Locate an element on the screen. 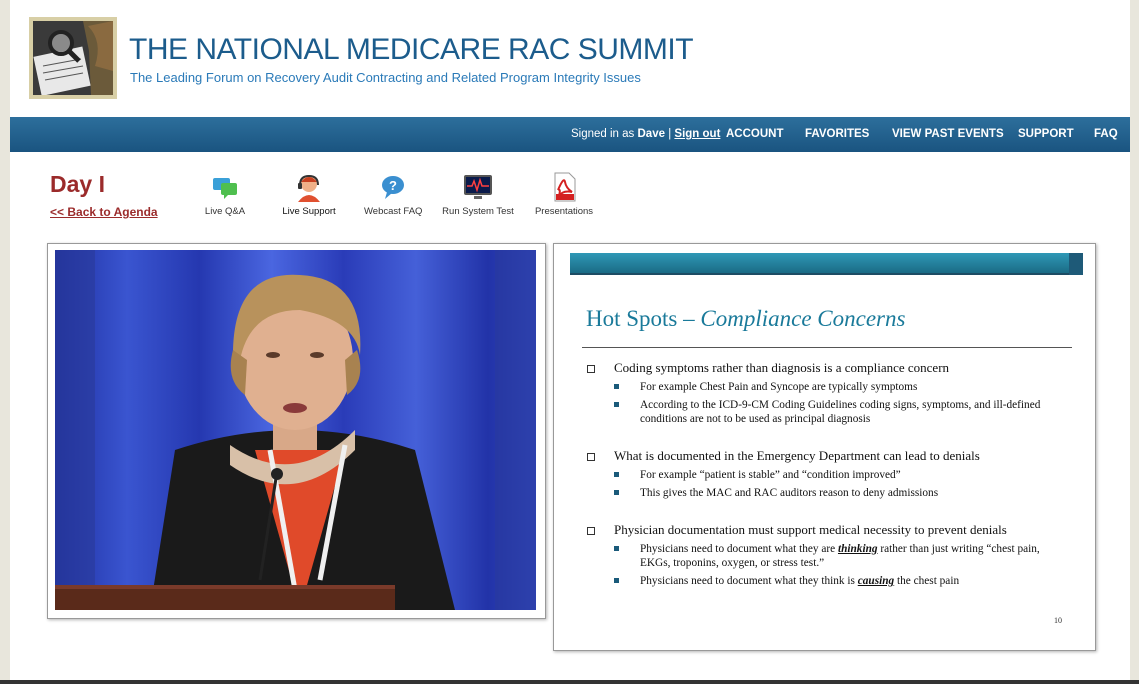 The width and height of the screenshot is (1139, 684). detective-logo-image is located at coordinates (73, 58).